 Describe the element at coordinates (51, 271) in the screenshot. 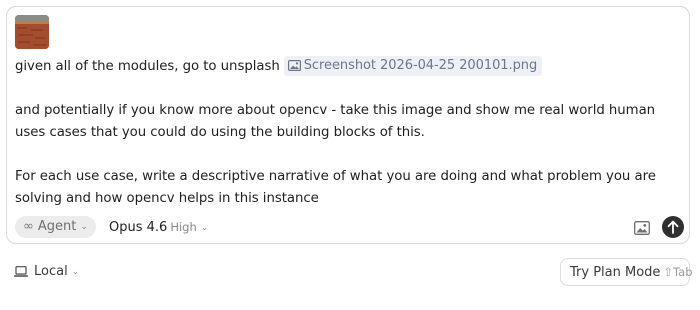

I see `location-label: Local` at that location.